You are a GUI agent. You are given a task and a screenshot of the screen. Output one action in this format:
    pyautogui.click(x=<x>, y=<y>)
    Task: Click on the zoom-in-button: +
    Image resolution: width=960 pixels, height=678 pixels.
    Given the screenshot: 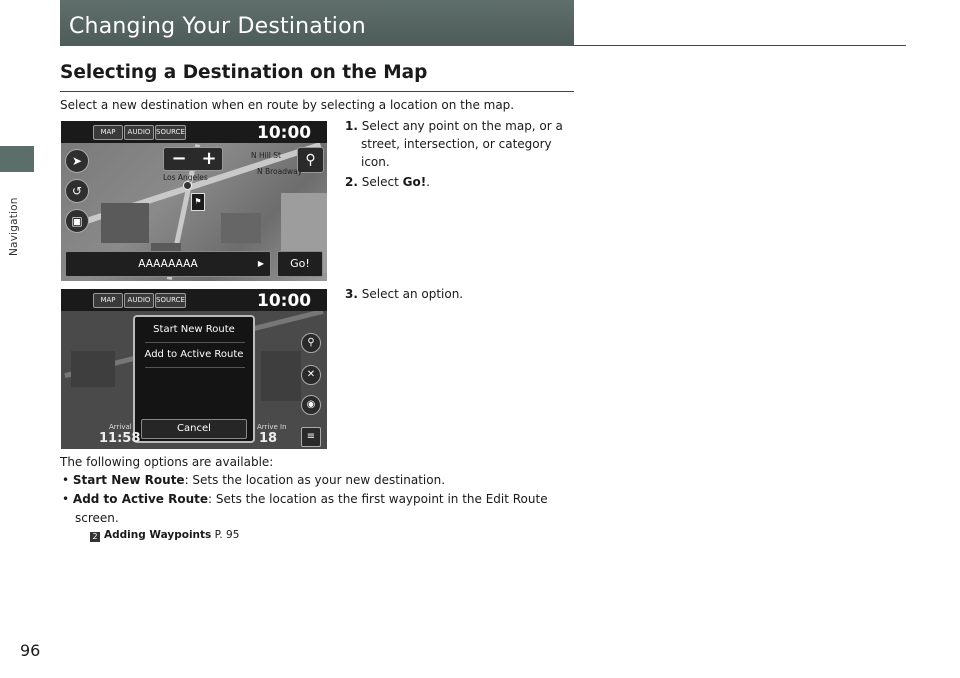 What is the action you would take?
    pyautogui.click(x=209, y=159)
    